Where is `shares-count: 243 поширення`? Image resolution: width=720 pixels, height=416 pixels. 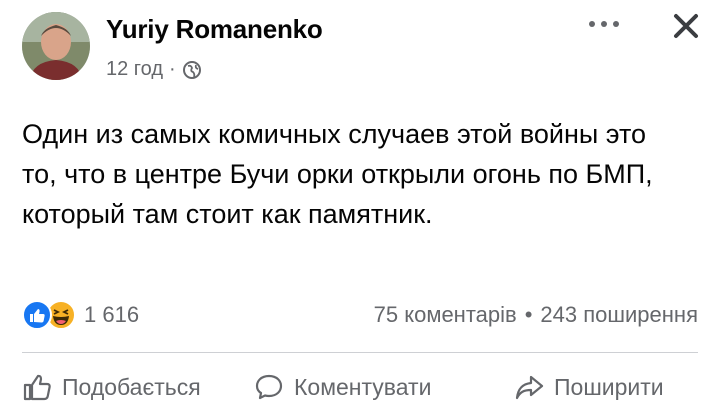
shares-count: 243 поширення is located at coordinates (619, 315).